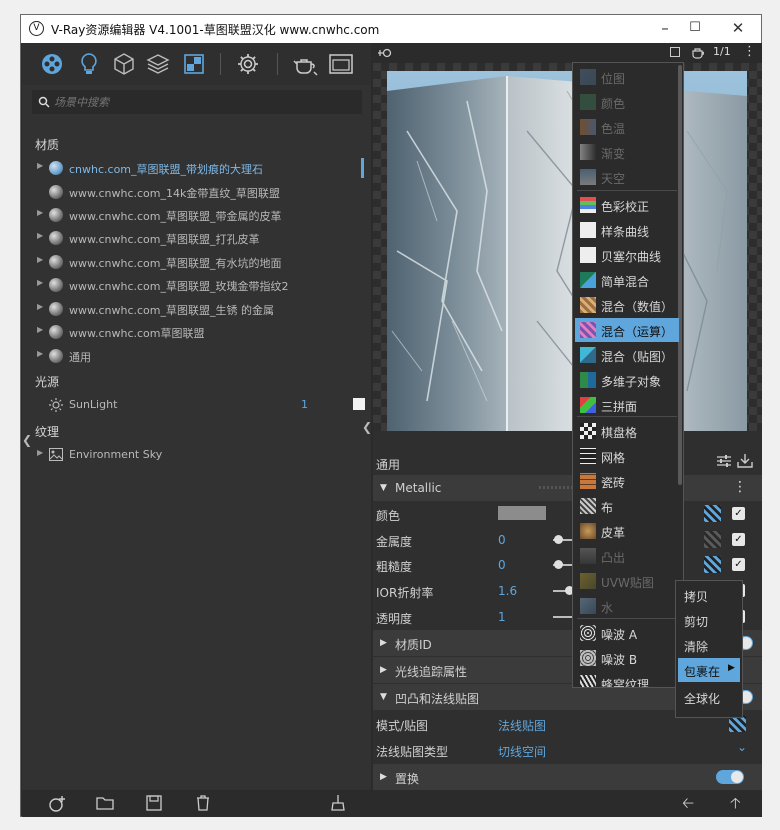 Image resolution: width=780 pixels, height=830 pixels. I want to click on lights-category-icon, so click(89, 64).